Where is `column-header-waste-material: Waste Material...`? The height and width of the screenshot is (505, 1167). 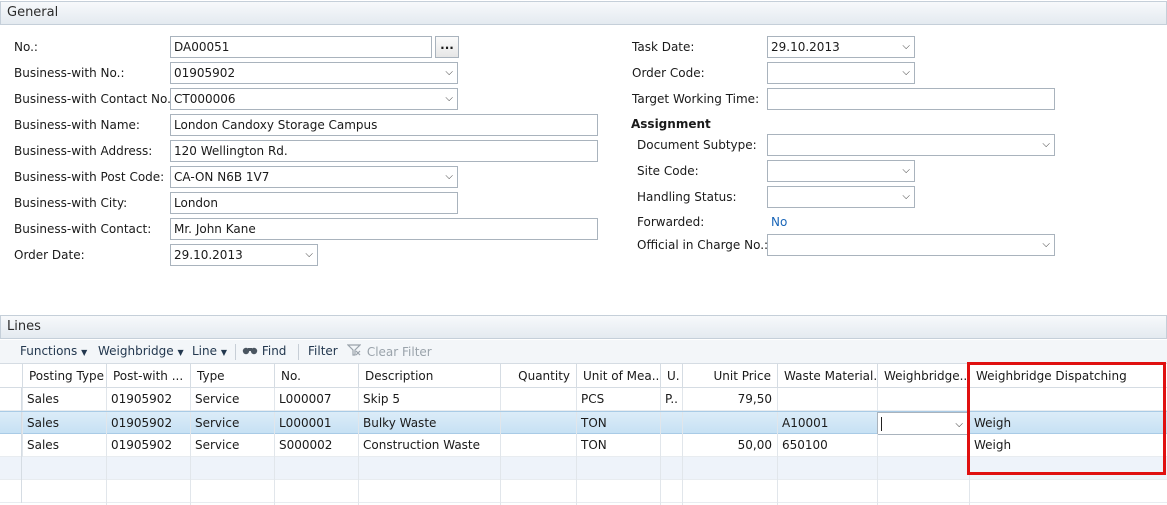
column-header-waste-material: Waste Material... is located at coordinates (827, 376).